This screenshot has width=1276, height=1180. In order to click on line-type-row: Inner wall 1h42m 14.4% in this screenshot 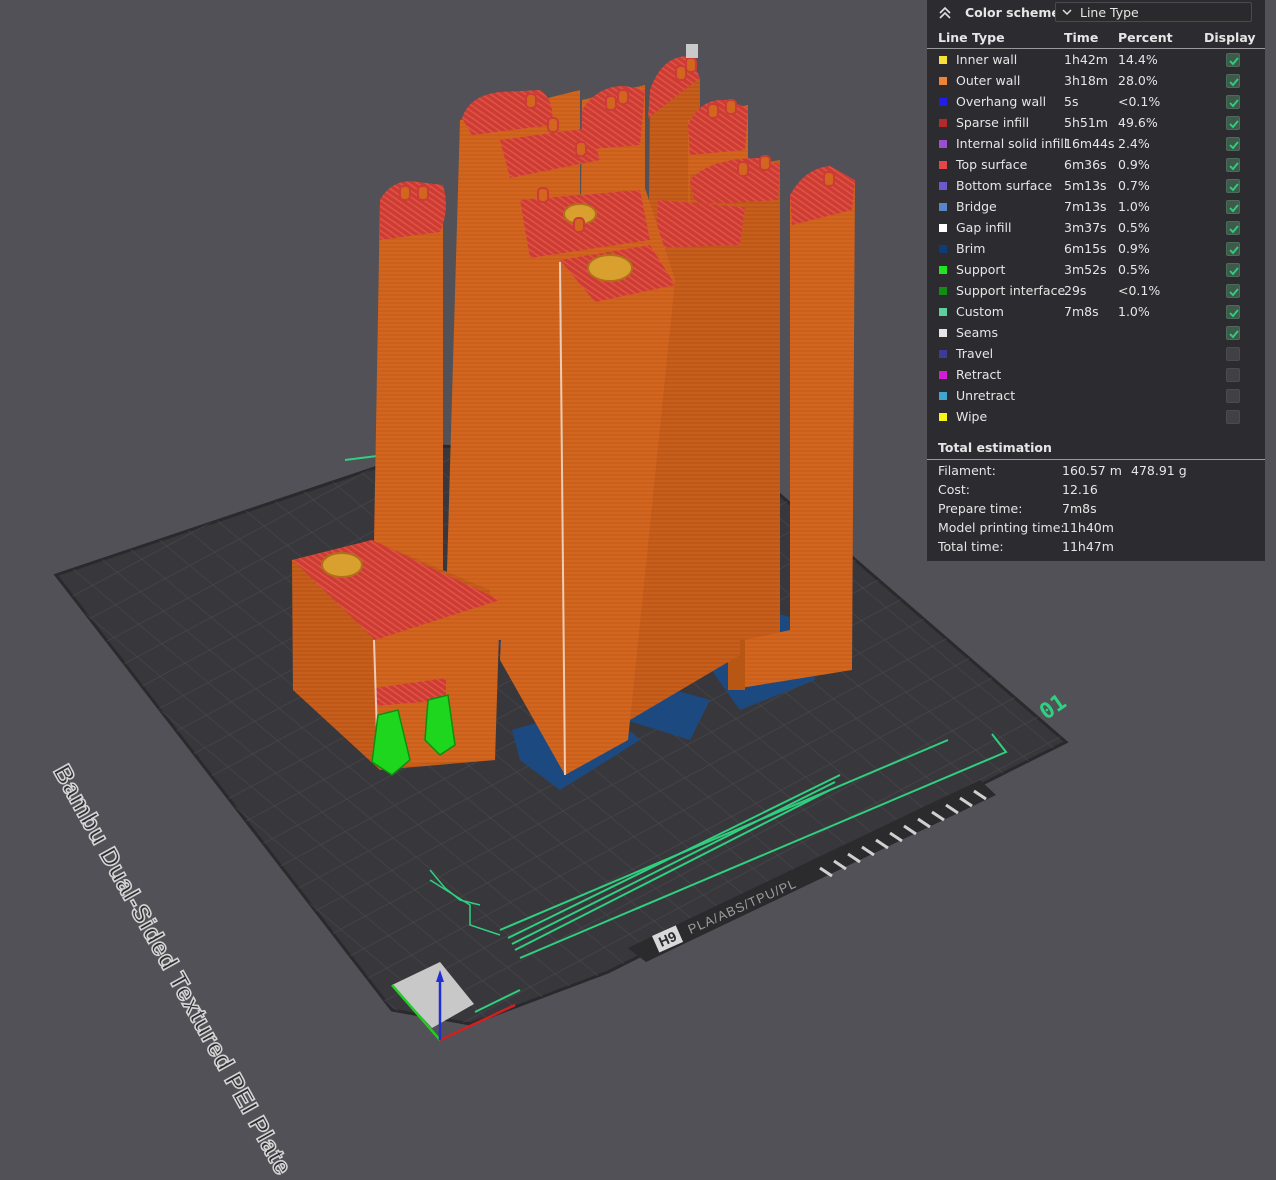, I will do `click(1096, 60)`.